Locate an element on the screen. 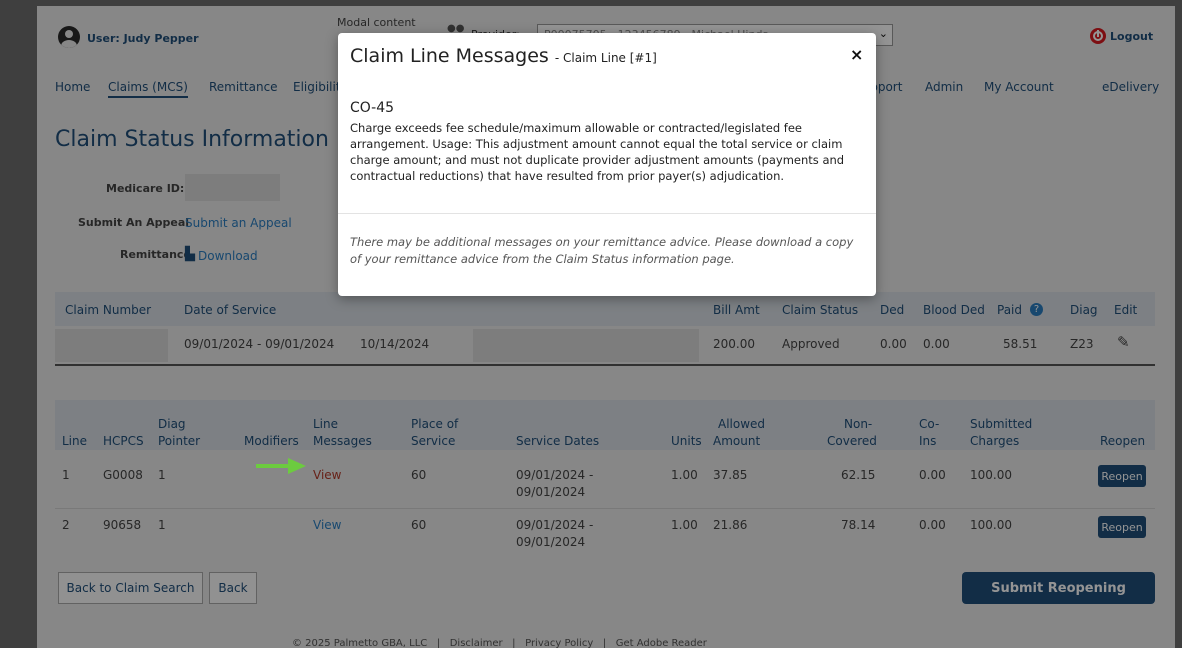  modal-title: Claim Line Messages - Claim Line [#1] is located at coordinates (503, 56).